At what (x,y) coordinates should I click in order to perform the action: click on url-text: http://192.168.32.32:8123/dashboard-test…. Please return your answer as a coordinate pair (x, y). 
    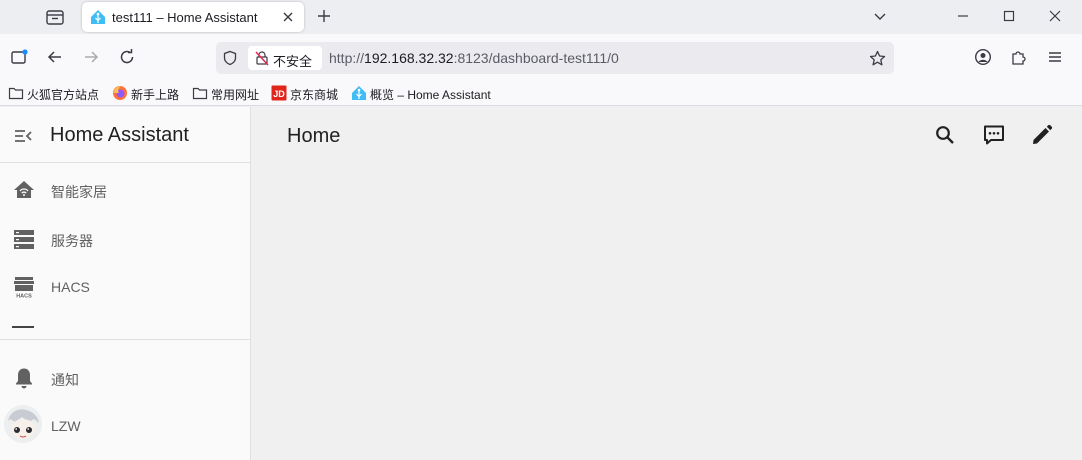
    Looking at the image, I should click on (474, 58).